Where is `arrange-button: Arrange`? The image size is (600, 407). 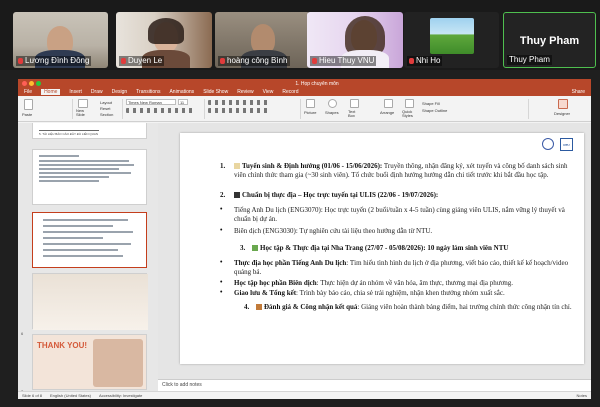 arrange-button: Arrange is located at coordinates (387, 112).